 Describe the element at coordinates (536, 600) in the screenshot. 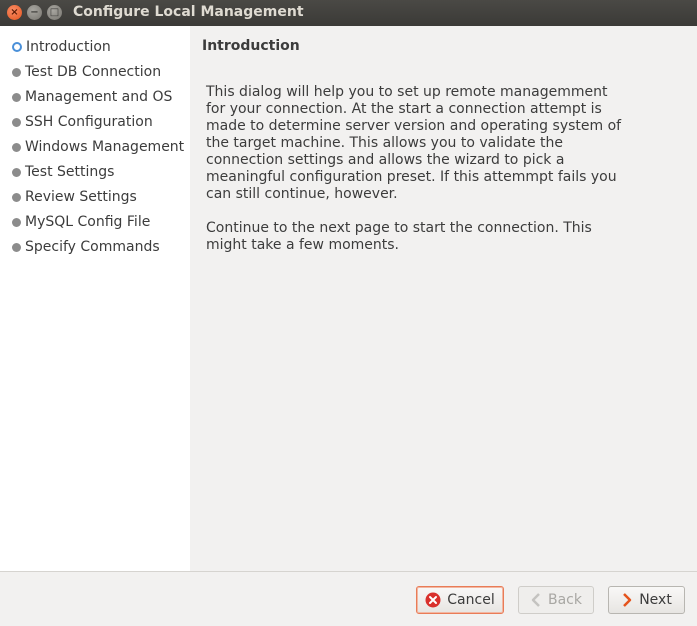

I see `chevron-left-icon` at that location.